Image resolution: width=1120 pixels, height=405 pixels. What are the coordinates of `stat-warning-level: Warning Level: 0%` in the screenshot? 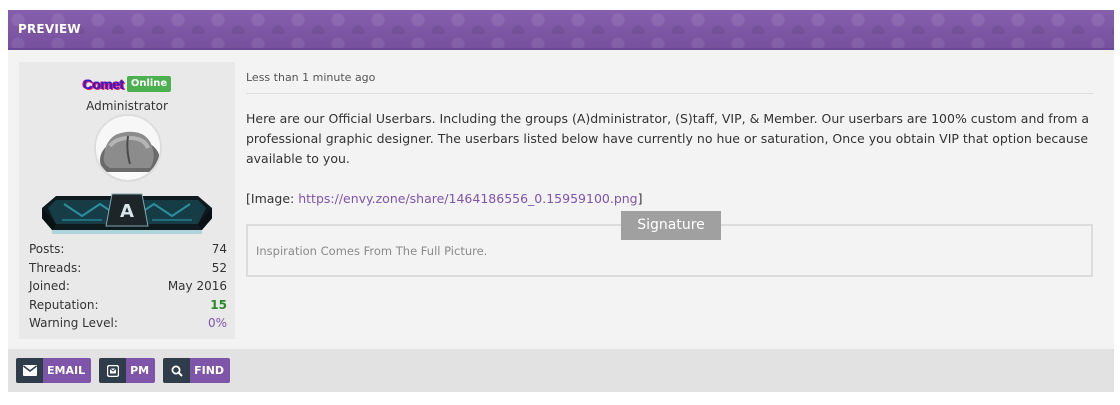 It's located at (128, 323).